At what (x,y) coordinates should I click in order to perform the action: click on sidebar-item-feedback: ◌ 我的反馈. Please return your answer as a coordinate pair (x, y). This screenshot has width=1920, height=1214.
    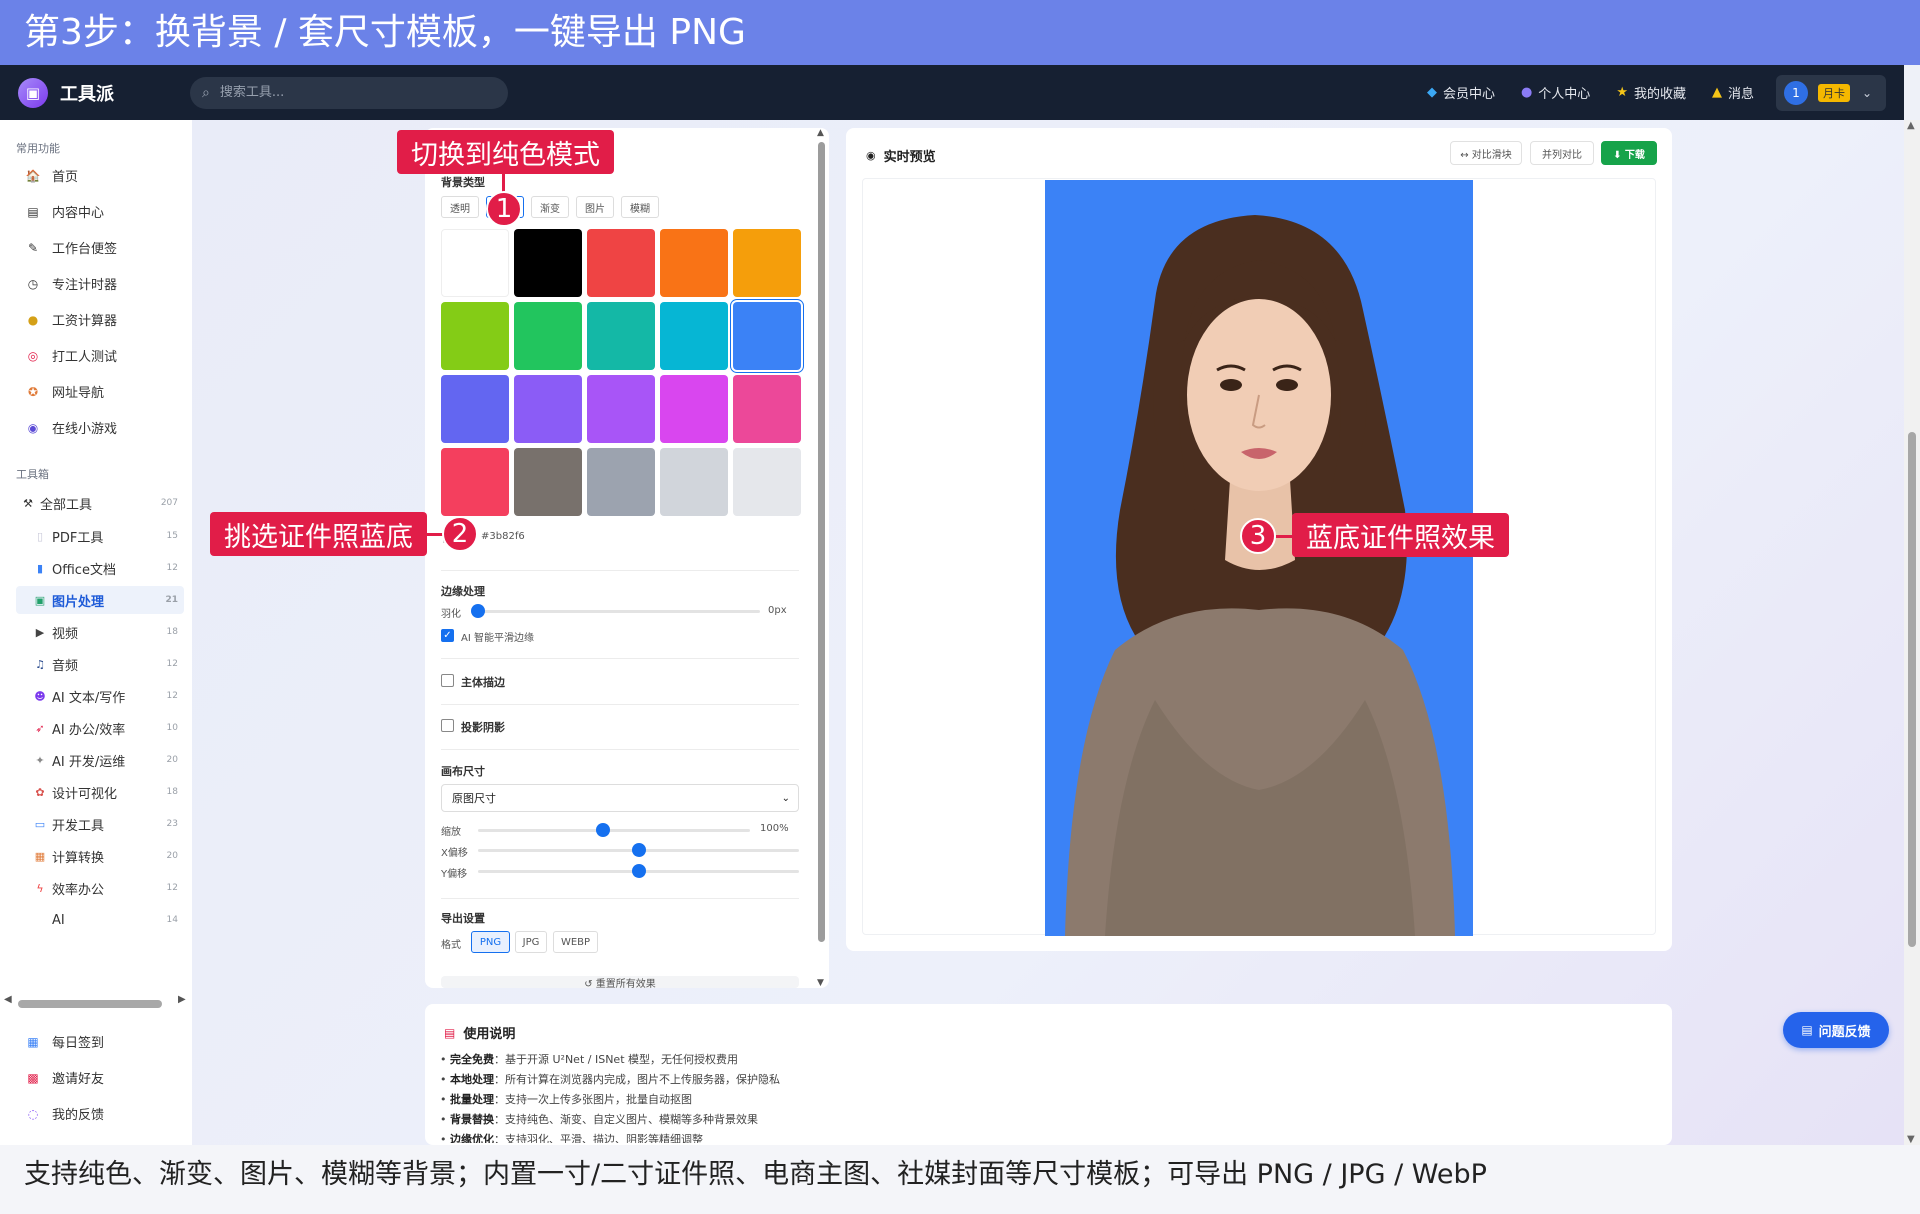
    Looking at the image, I should click on (64, 1114).